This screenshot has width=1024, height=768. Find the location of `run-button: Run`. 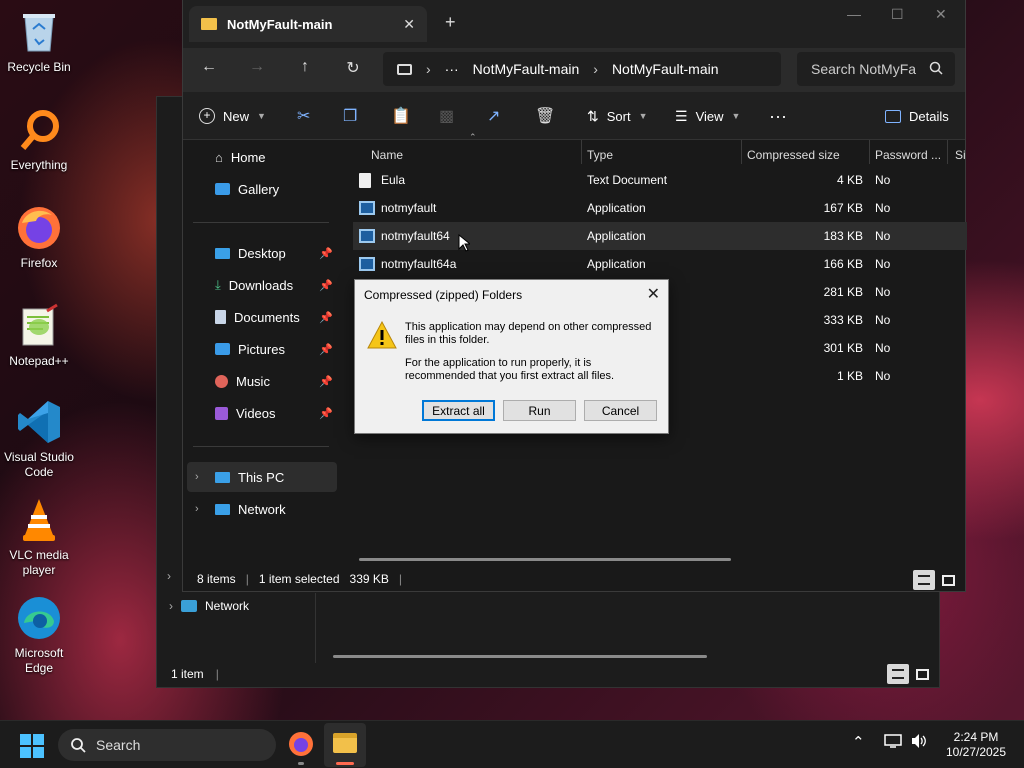

run-button: Run is located at coordinates (539, 410).